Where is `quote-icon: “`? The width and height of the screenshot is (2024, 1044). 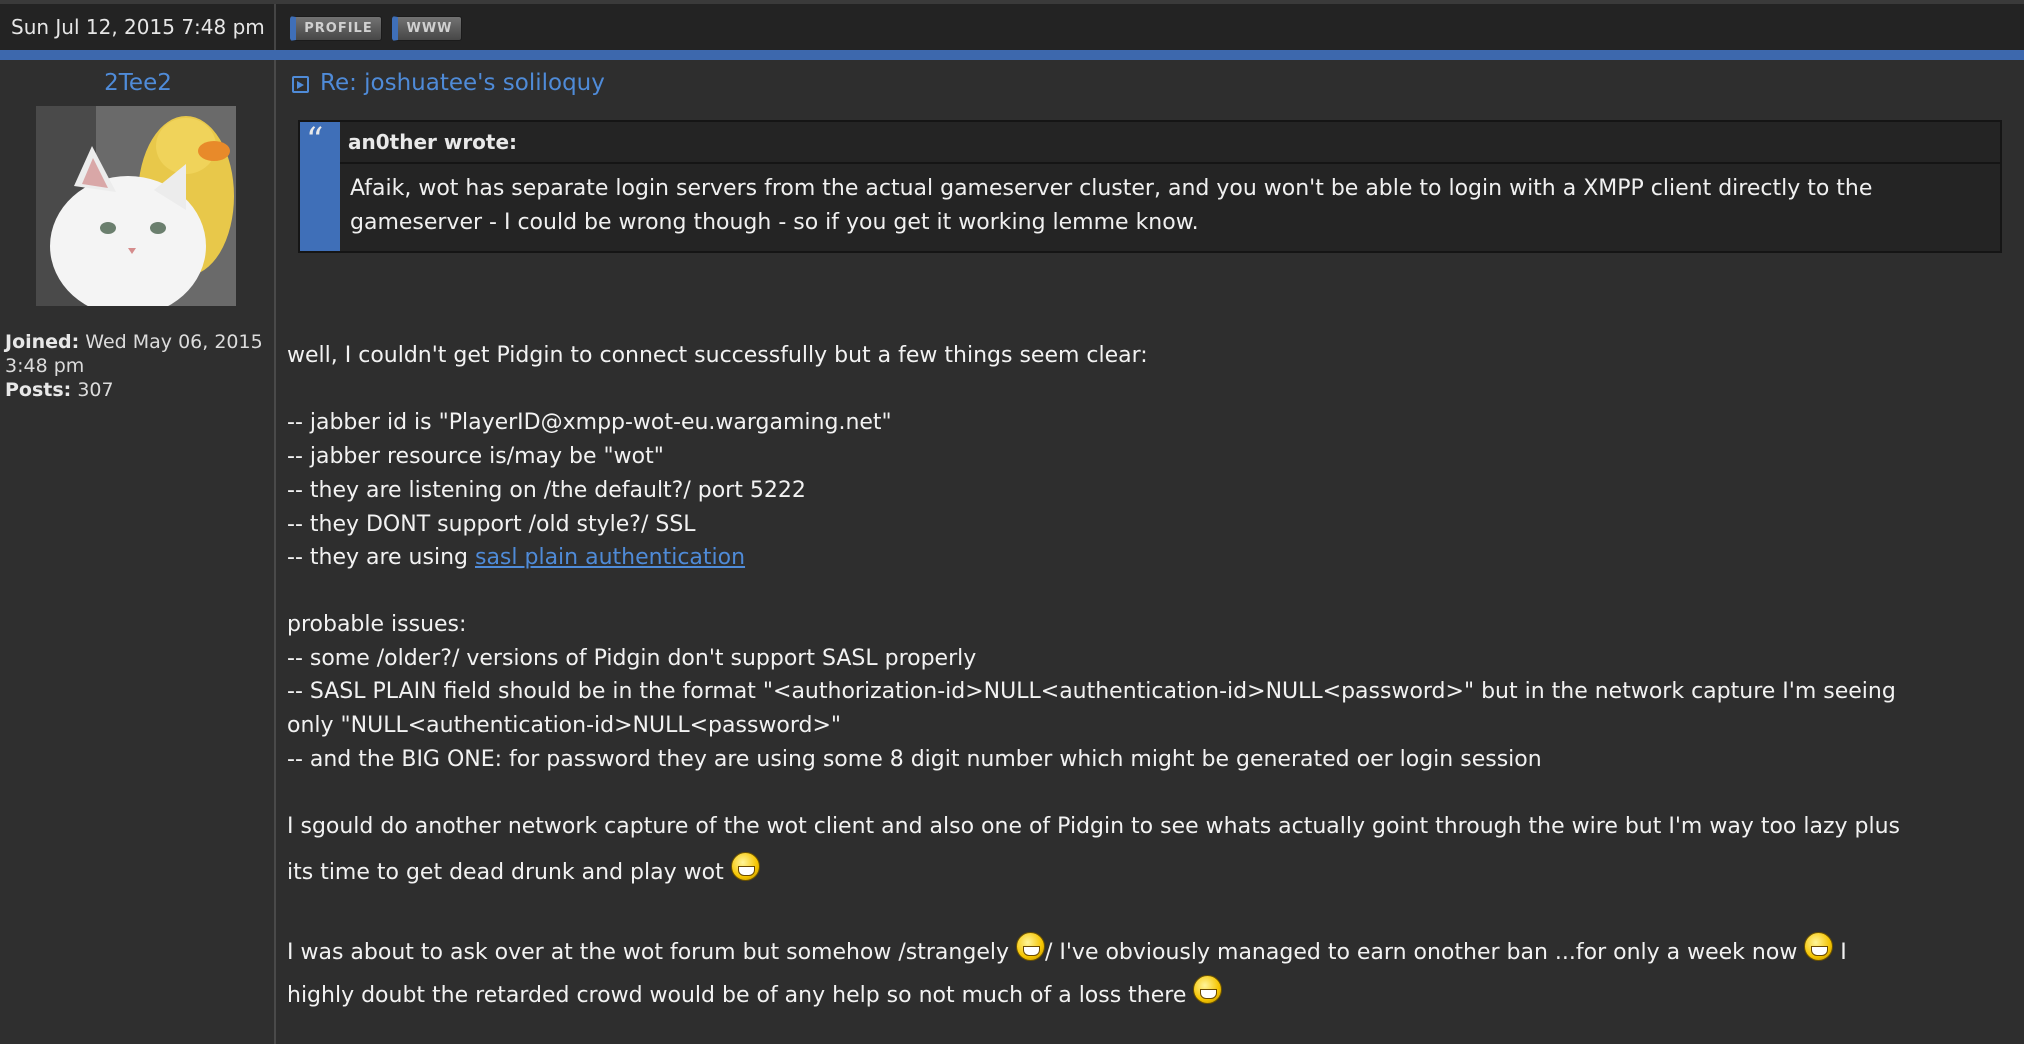 quote-icon: “ is located at coordinates (315, 140).